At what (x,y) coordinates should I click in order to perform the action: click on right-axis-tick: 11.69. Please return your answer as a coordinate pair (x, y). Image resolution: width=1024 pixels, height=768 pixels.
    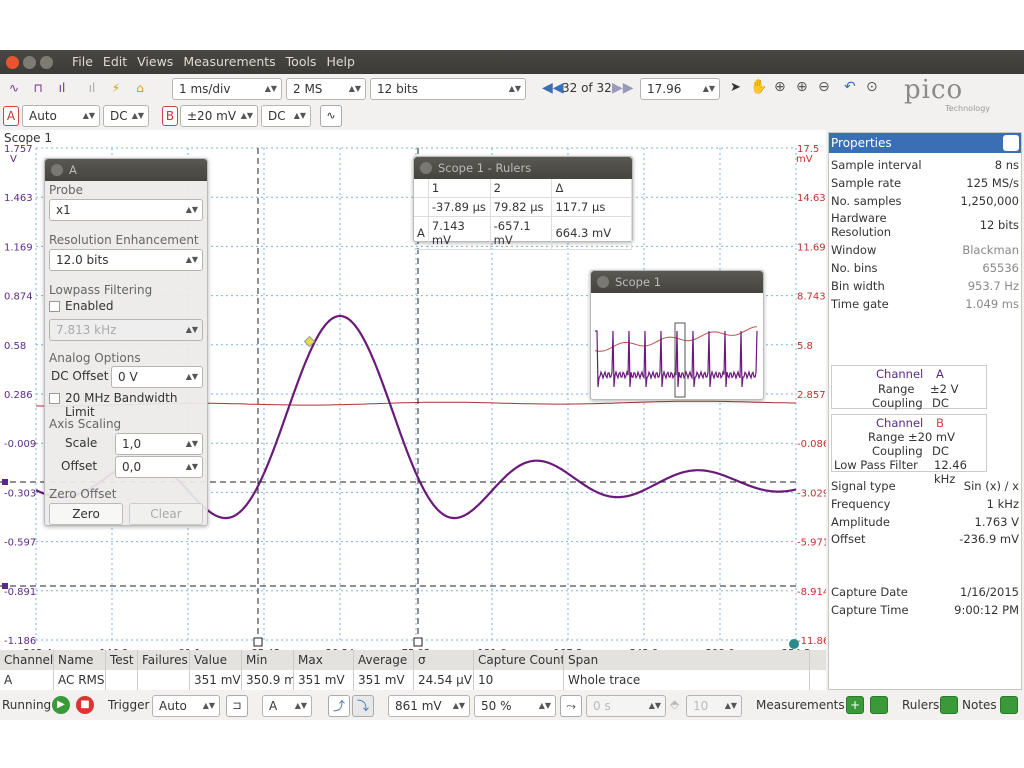
    Looking at the image, I should click on (811, 247).